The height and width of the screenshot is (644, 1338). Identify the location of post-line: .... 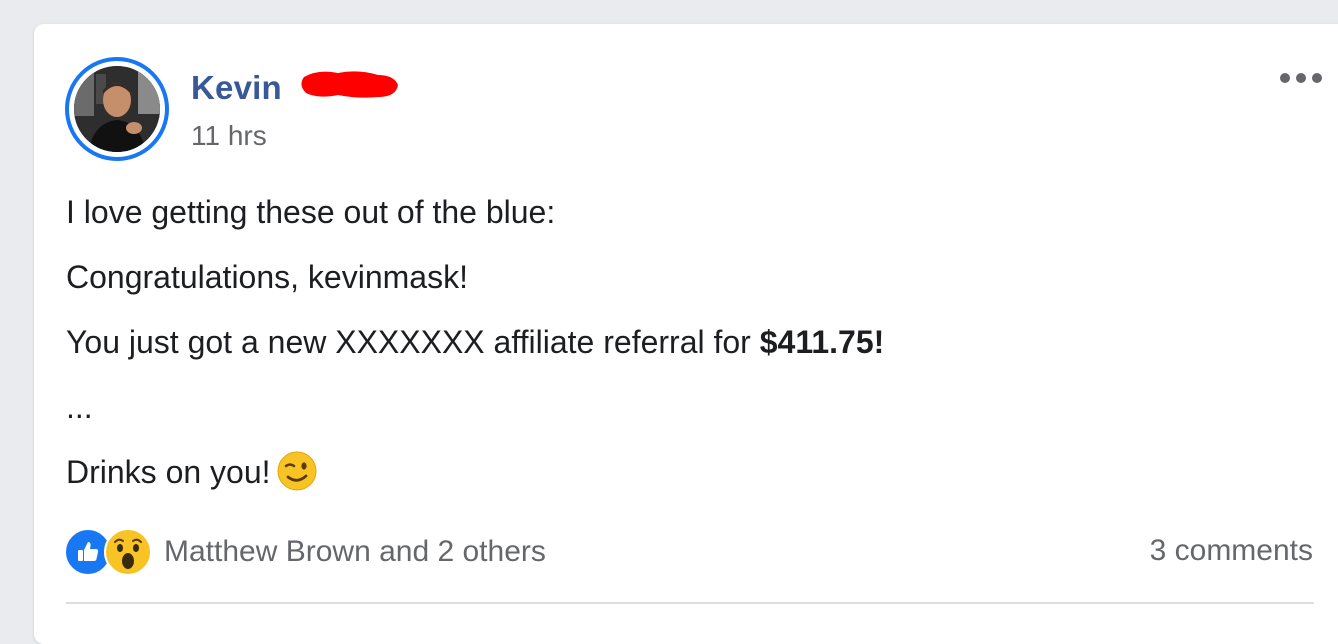
(79, 407).